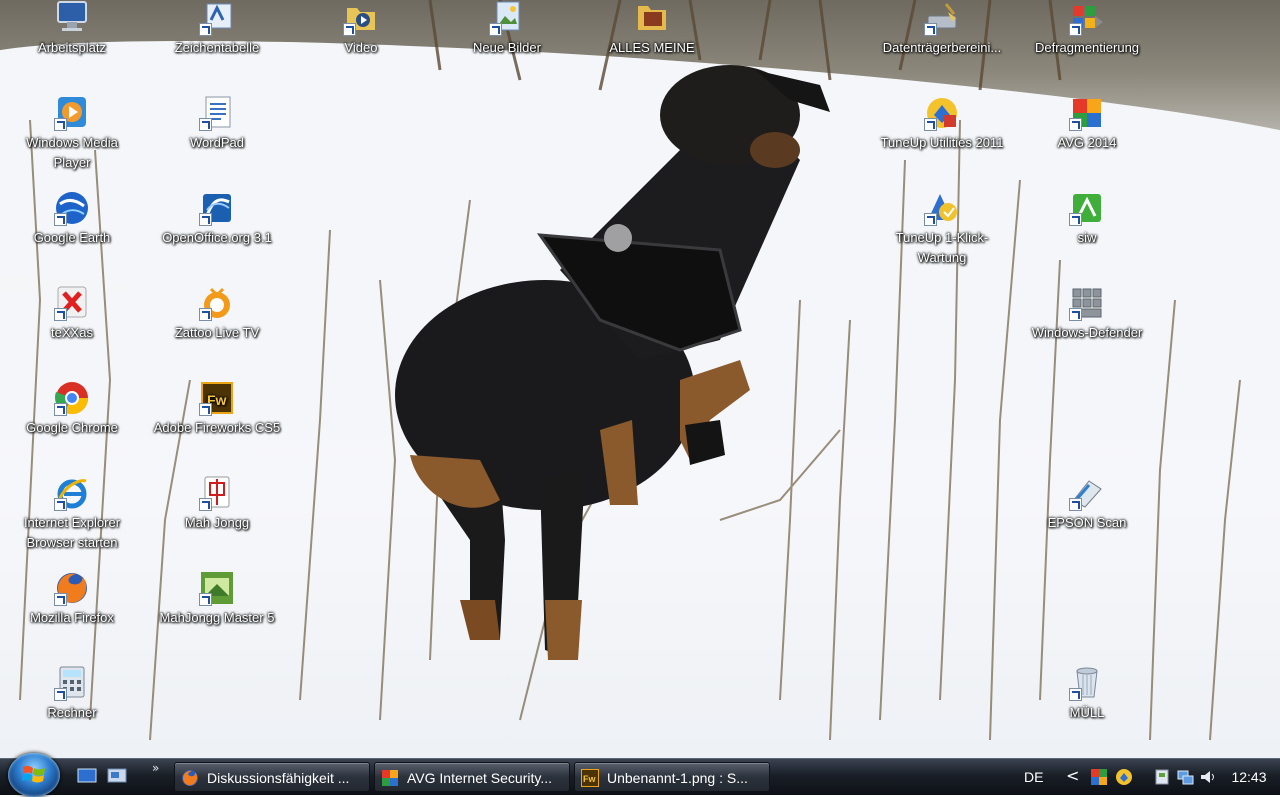  I want to click on tuneup-icon, so click(942, 113).